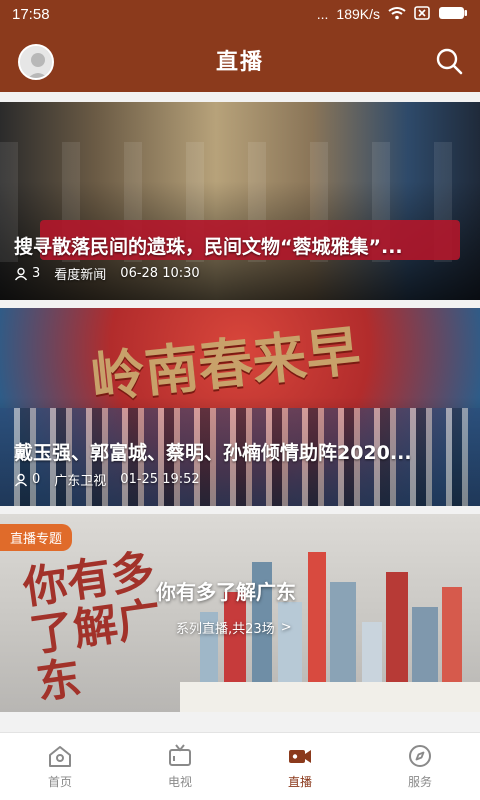 The width and height of the screenshot is (480, 800). I want to click on view-count: 3, so click(27, 273).